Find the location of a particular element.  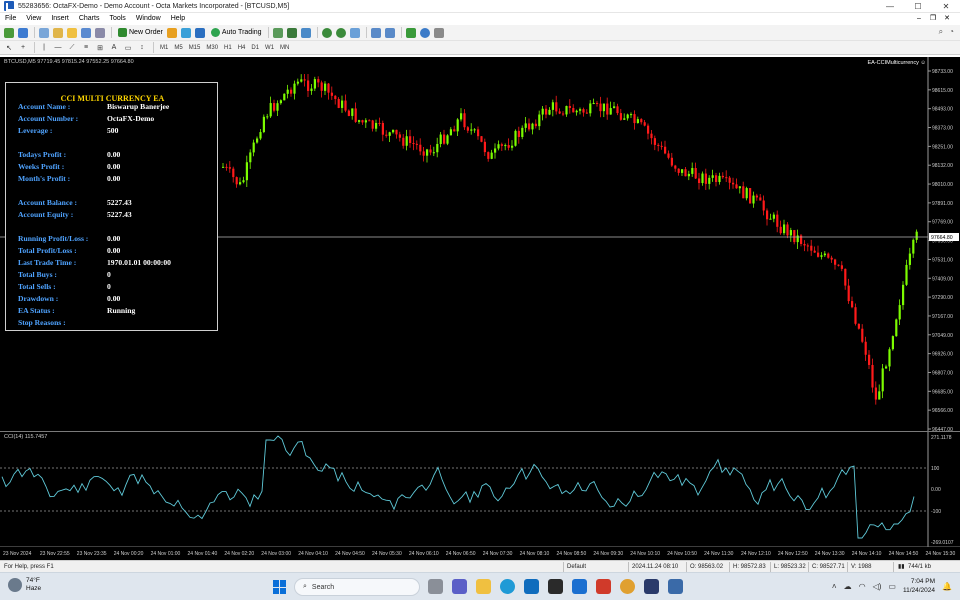

close-button: ✕ is located at coordinates (946, 6).